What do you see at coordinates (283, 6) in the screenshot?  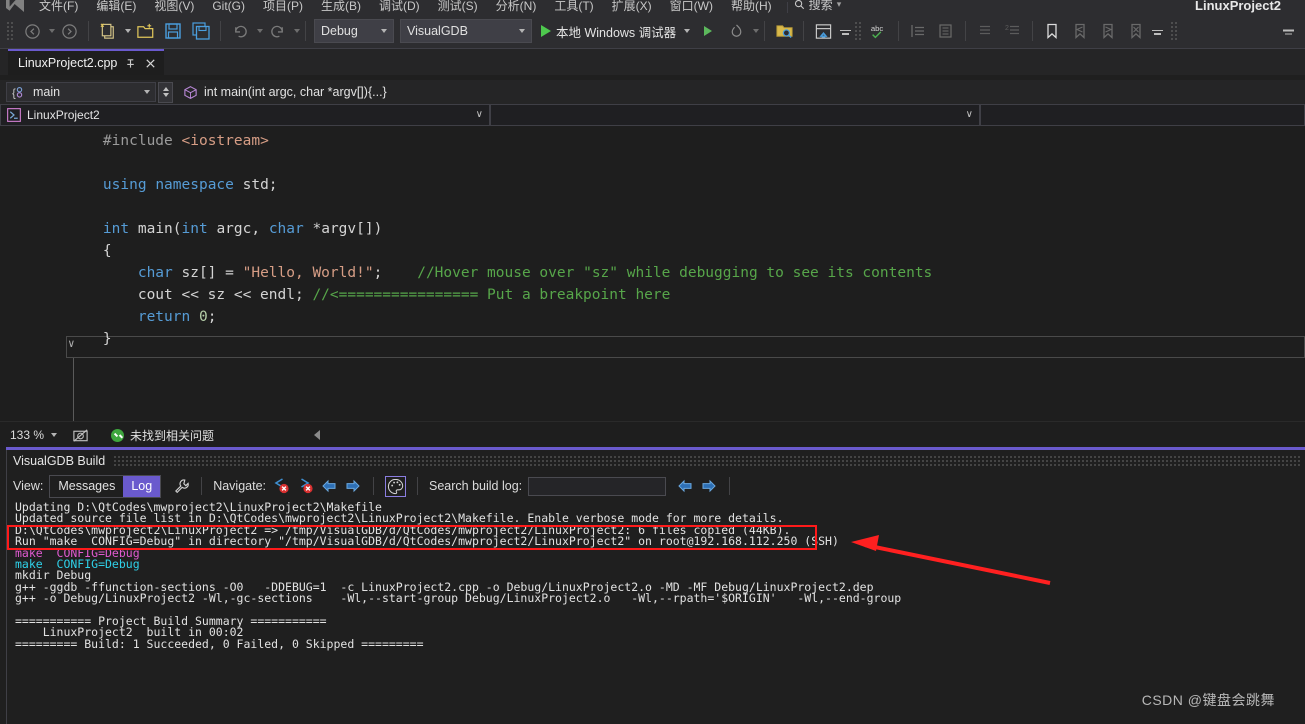 I see `menu-item-project: 项目(P)` at bounding box center [283, 6].